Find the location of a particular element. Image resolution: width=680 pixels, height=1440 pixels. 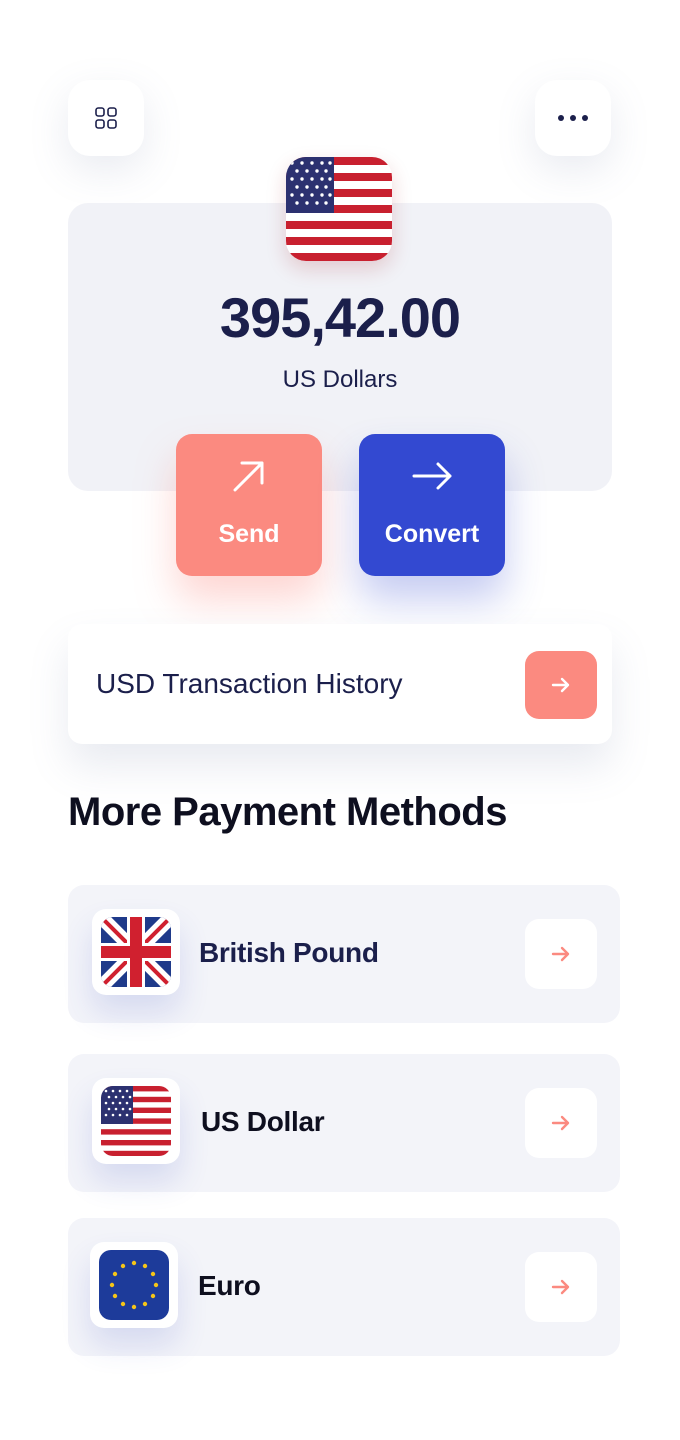

payment-method-name: Euro is located at coordinates (229, 1285).